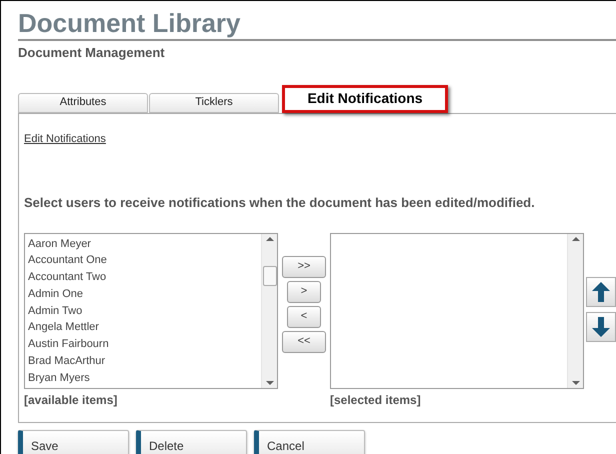  I want to click on action-button: Save, so click(73, 442).